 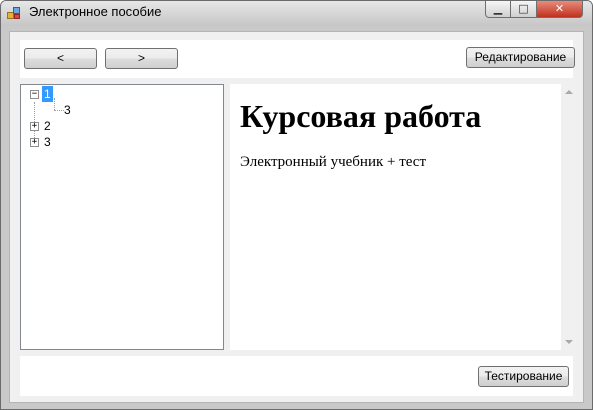 What do you see at coordinates (121, 142) in the screenshot?
I see `tree-node-3: + 3` at bounding box center [121, 142].